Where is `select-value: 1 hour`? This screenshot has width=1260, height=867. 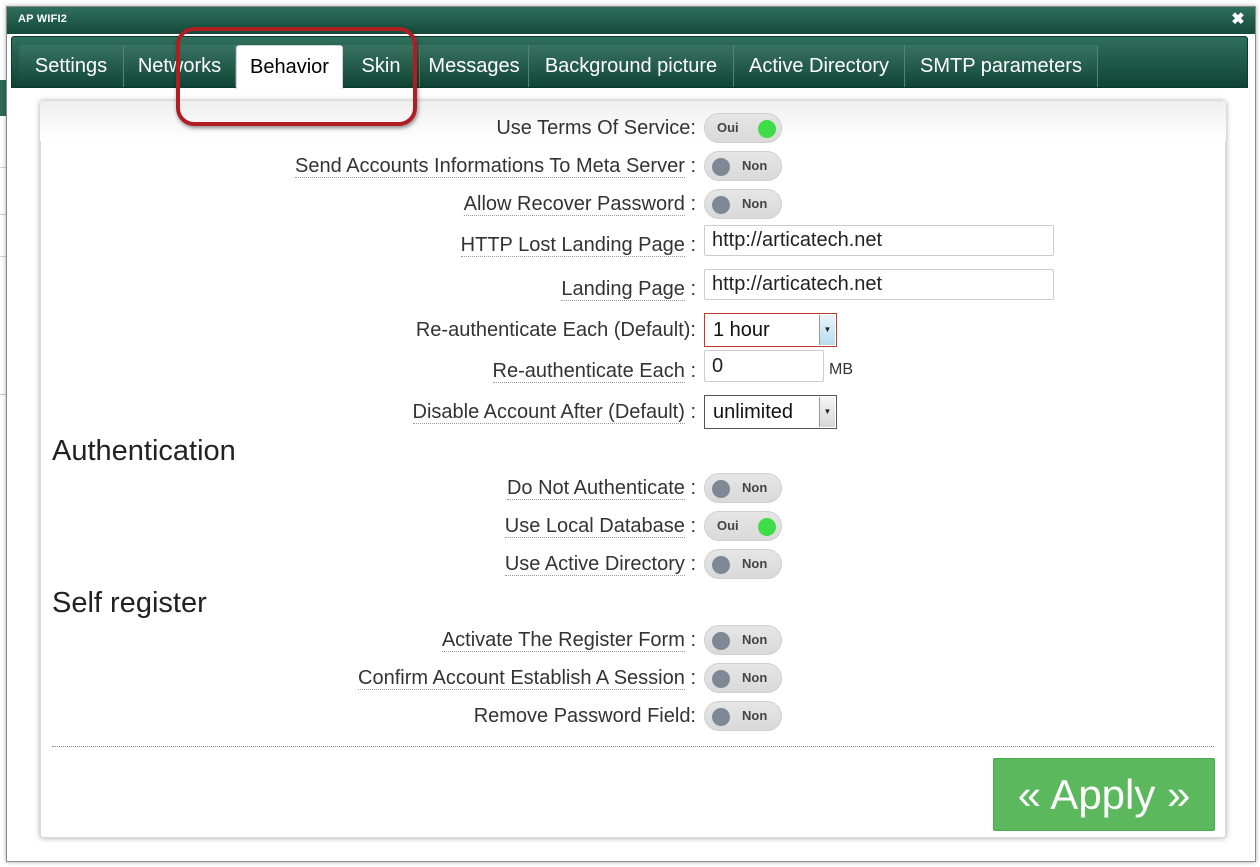 select-value: 1 hour is located at coordinates (741, 330).